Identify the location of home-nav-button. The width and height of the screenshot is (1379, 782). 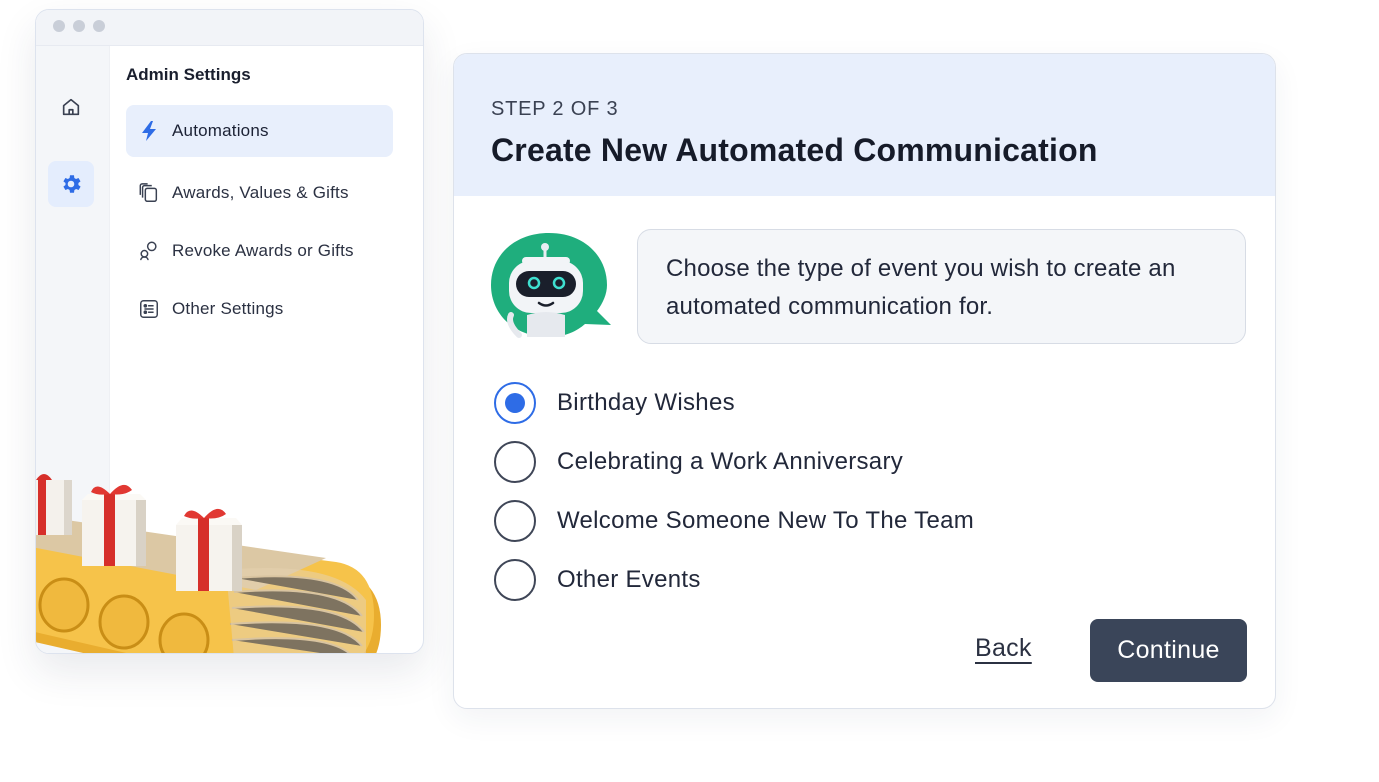
(71, 107).